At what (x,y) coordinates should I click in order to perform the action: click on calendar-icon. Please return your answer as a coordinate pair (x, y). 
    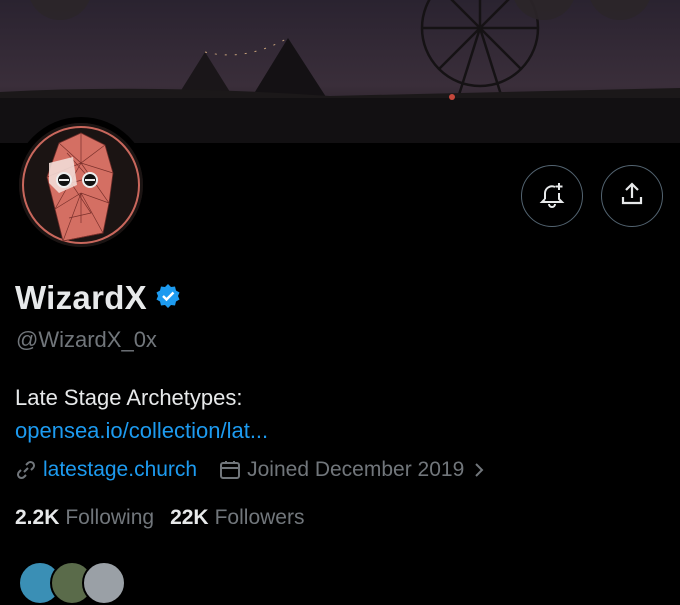
    Looking at the image, I should click on (230, 470).